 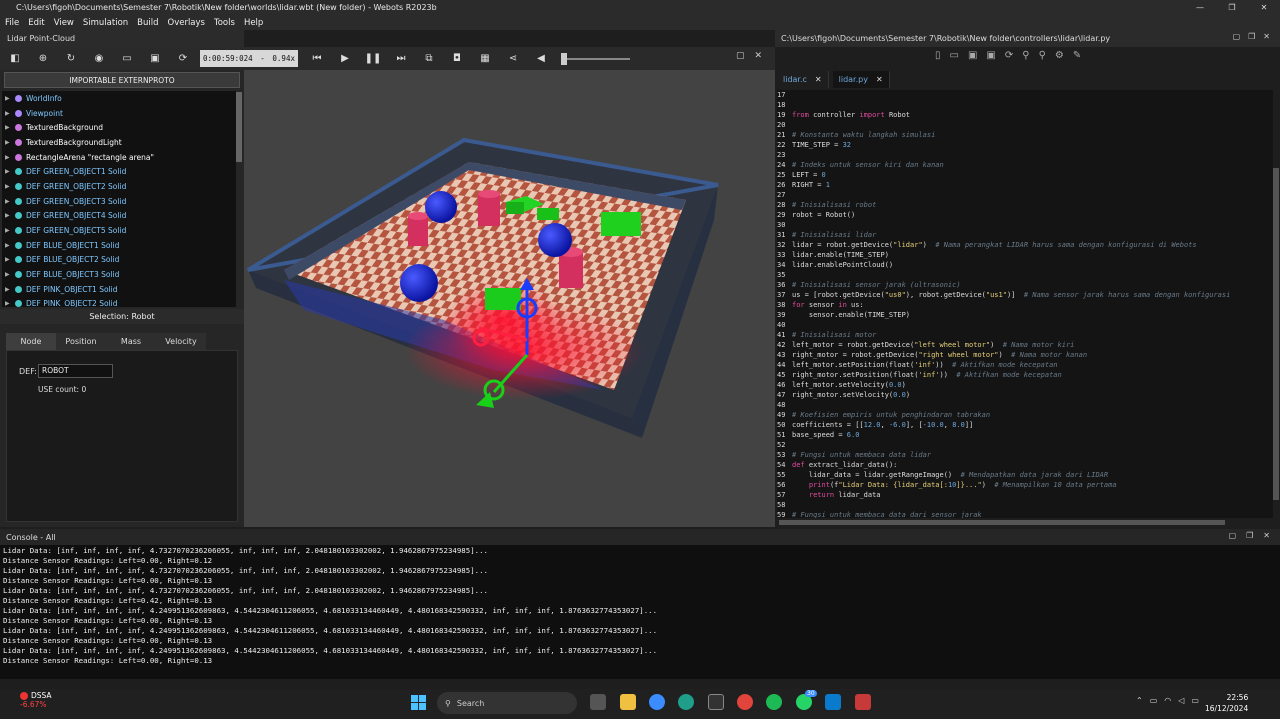 What do you see at coordinates (1025, 235) in the screenshot?
I see `code-line: 31 # Inisialisasi lidar` at bounding box center [1025, 235].